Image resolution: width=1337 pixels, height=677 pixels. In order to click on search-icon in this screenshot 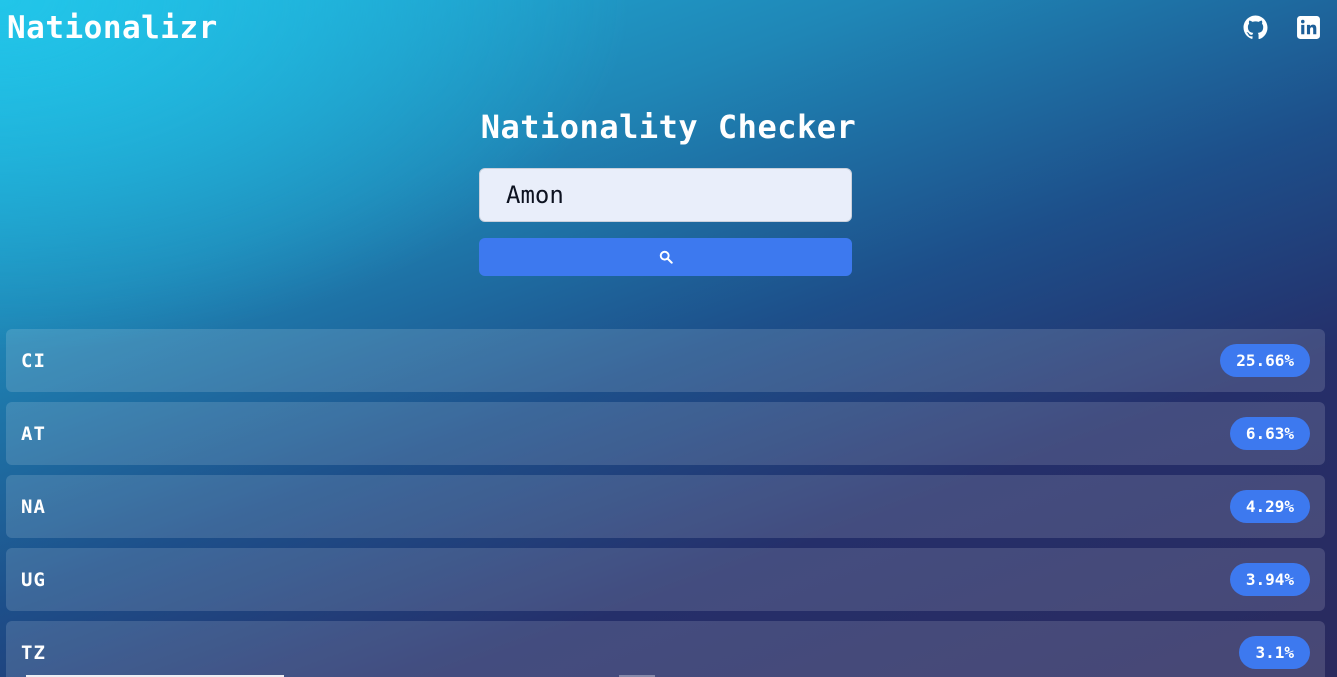, I will do `click(666, 257)`.